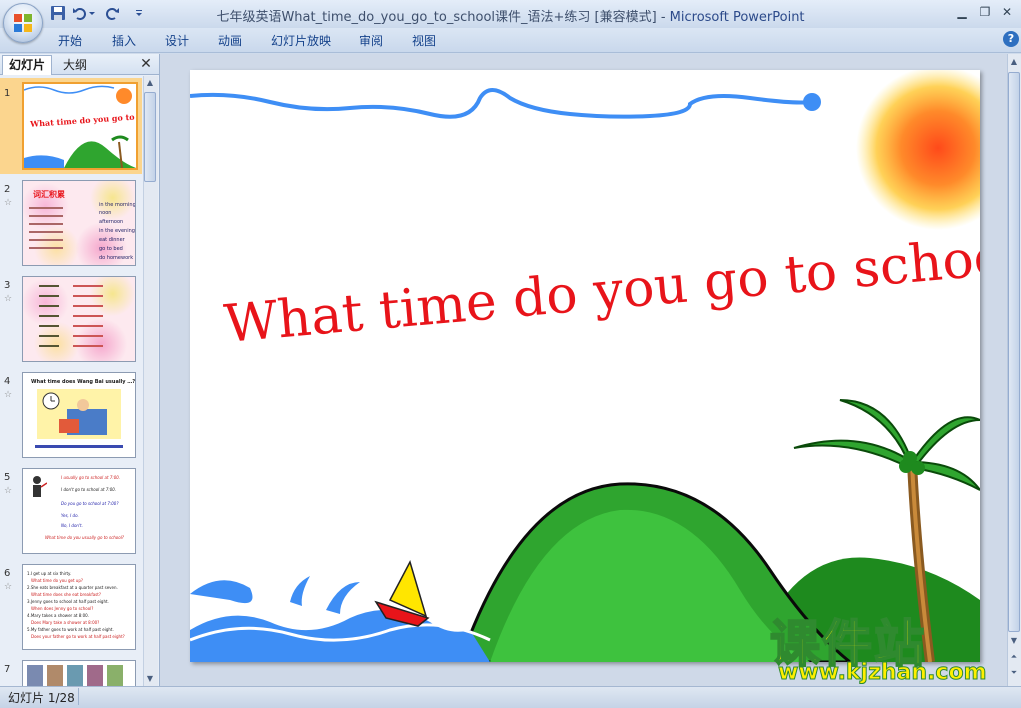  I want to click on tab-home: 开始, so click(70, 40).